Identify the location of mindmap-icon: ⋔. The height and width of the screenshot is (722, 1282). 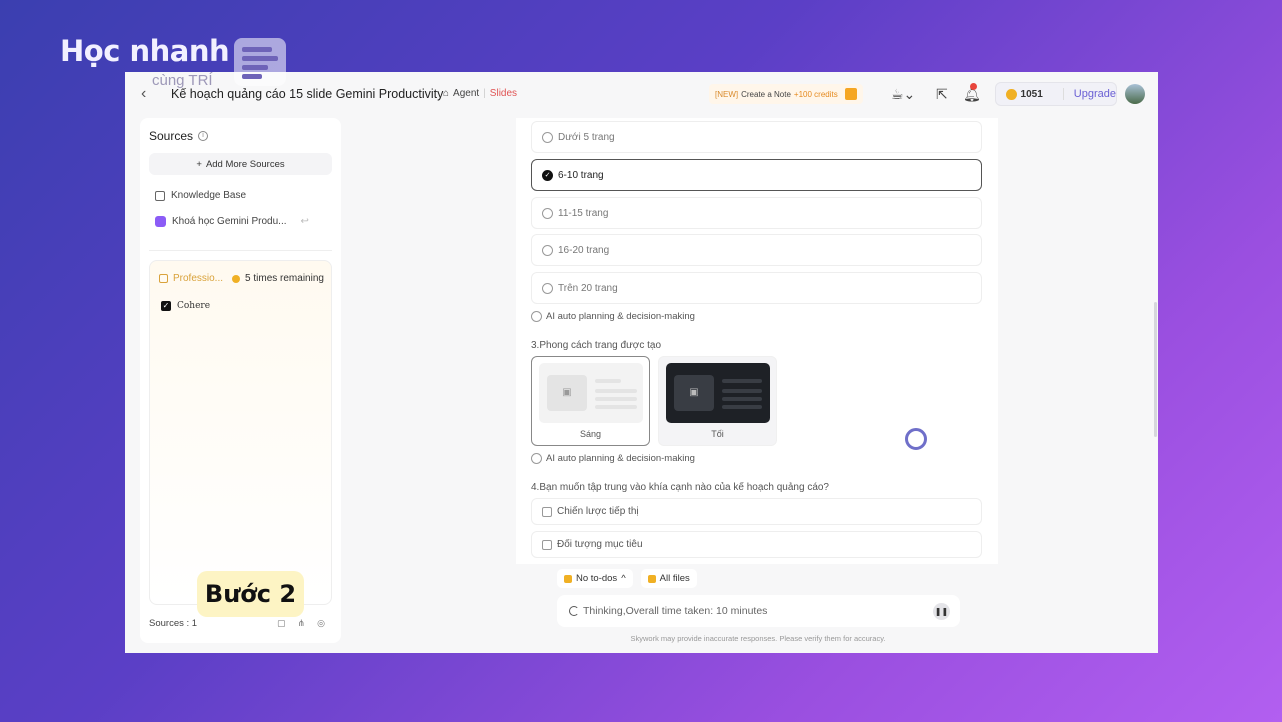
(302, 623).